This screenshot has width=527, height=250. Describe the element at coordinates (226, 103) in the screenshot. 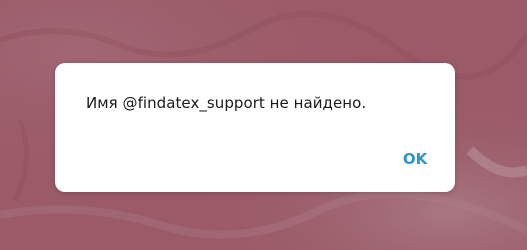

I see `dialog-message: Имя @findatex_support не найдено.` at that location.